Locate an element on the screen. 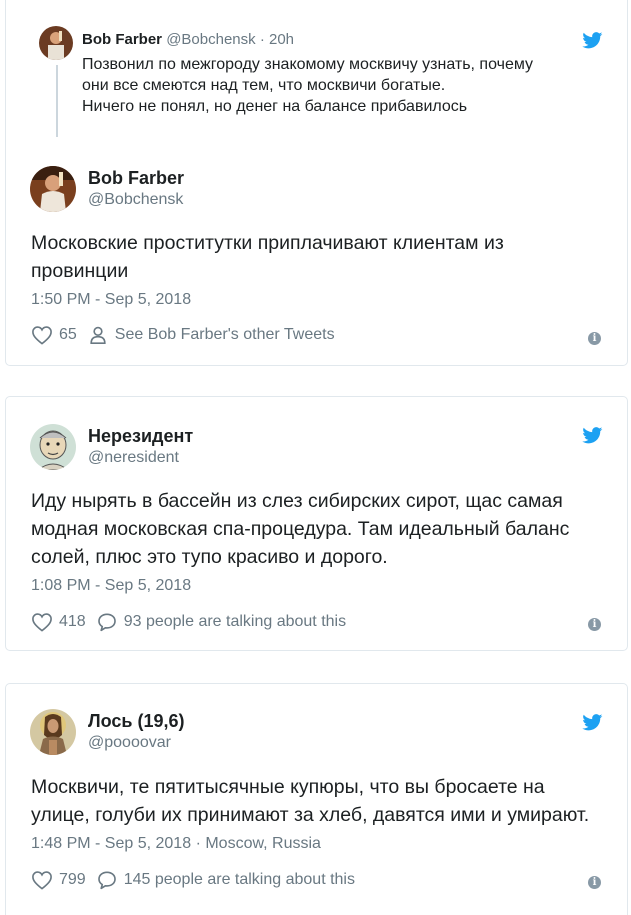 The width and height of the screenshot is (631, 915). tweet-location: Moscow, Russia is located at coordinates (263, 843).